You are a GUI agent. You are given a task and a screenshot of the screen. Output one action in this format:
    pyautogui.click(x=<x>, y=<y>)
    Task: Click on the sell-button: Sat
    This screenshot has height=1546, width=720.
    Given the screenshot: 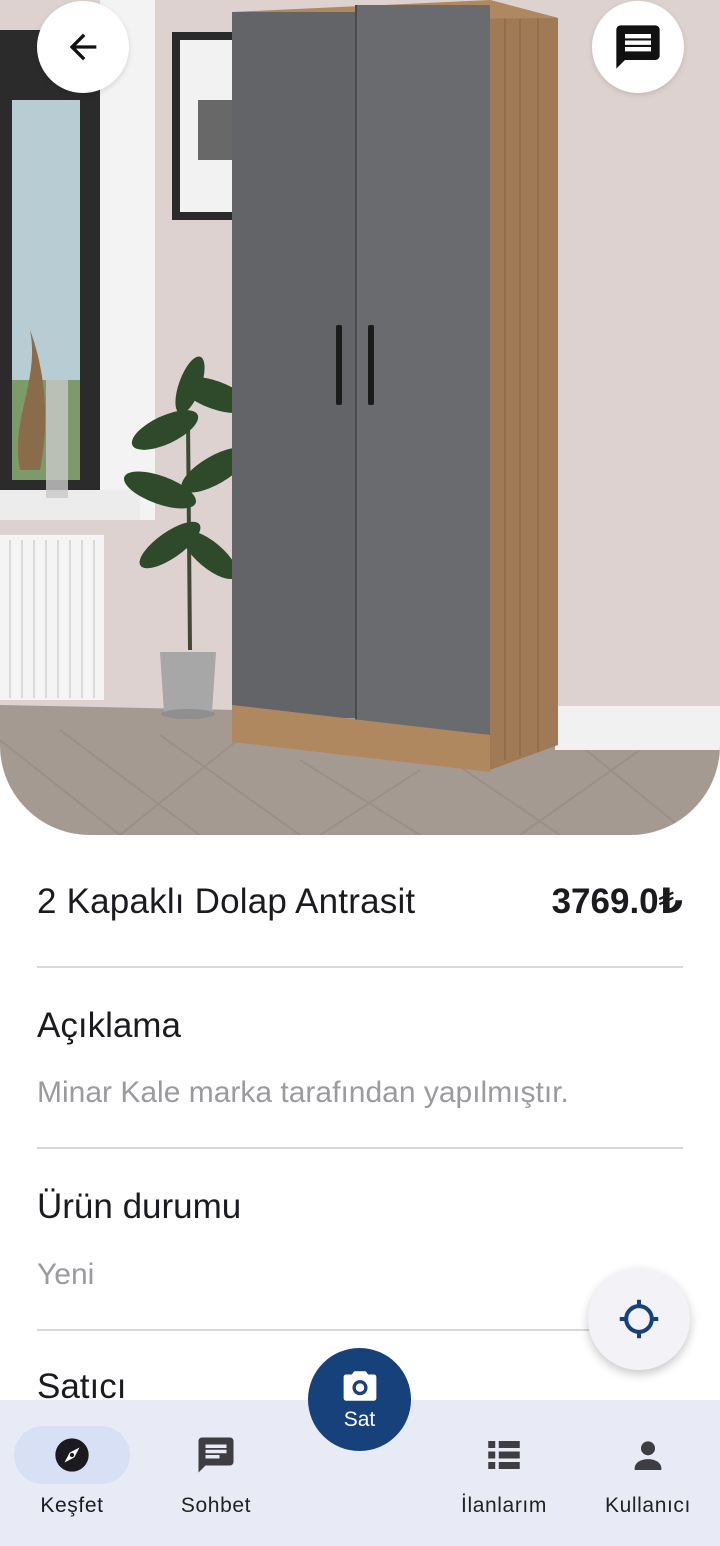 What is the action you would take?
    pyautogui.click(x=359, y=1399)
    